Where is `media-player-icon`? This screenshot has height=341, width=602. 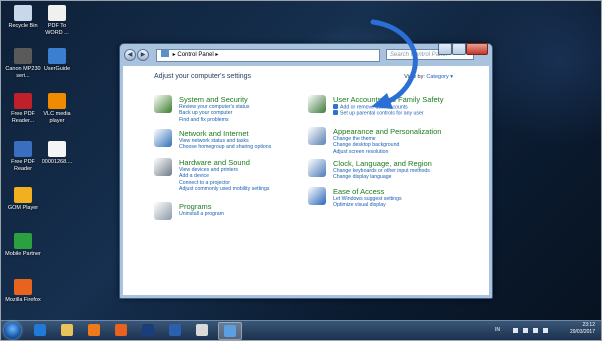
media-player-icon is located at coordinates (94, 330).